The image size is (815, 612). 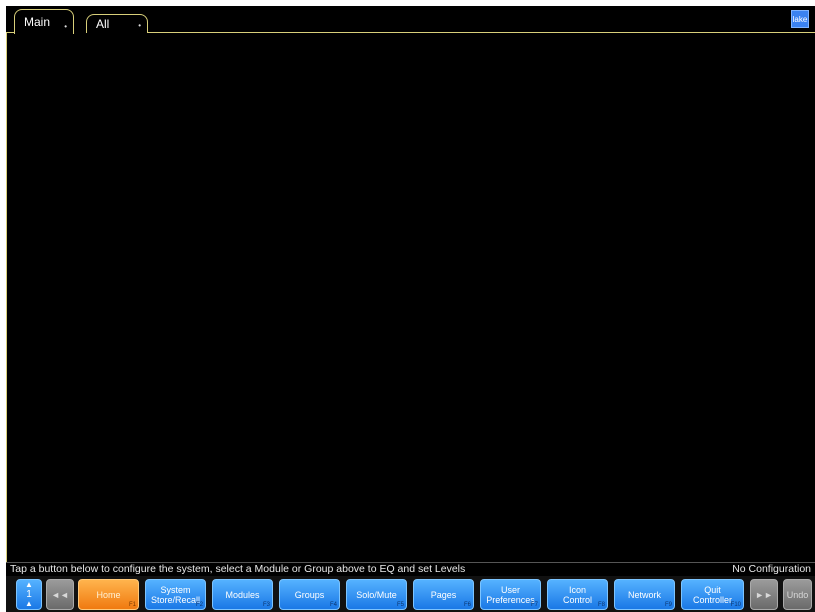 I want to click on button-label-line1: Quit, so click(x=712, y=589).